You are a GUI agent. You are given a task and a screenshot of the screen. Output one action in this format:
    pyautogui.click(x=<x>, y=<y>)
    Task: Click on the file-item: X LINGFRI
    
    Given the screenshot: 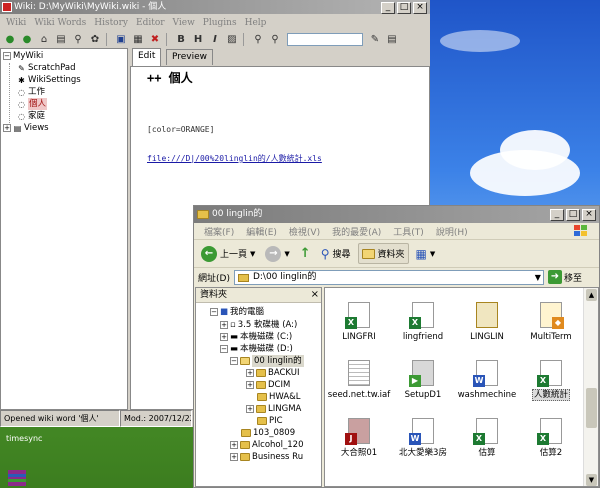 What is the action you would take?
    pyautogui.click(x=359, y=322)
    